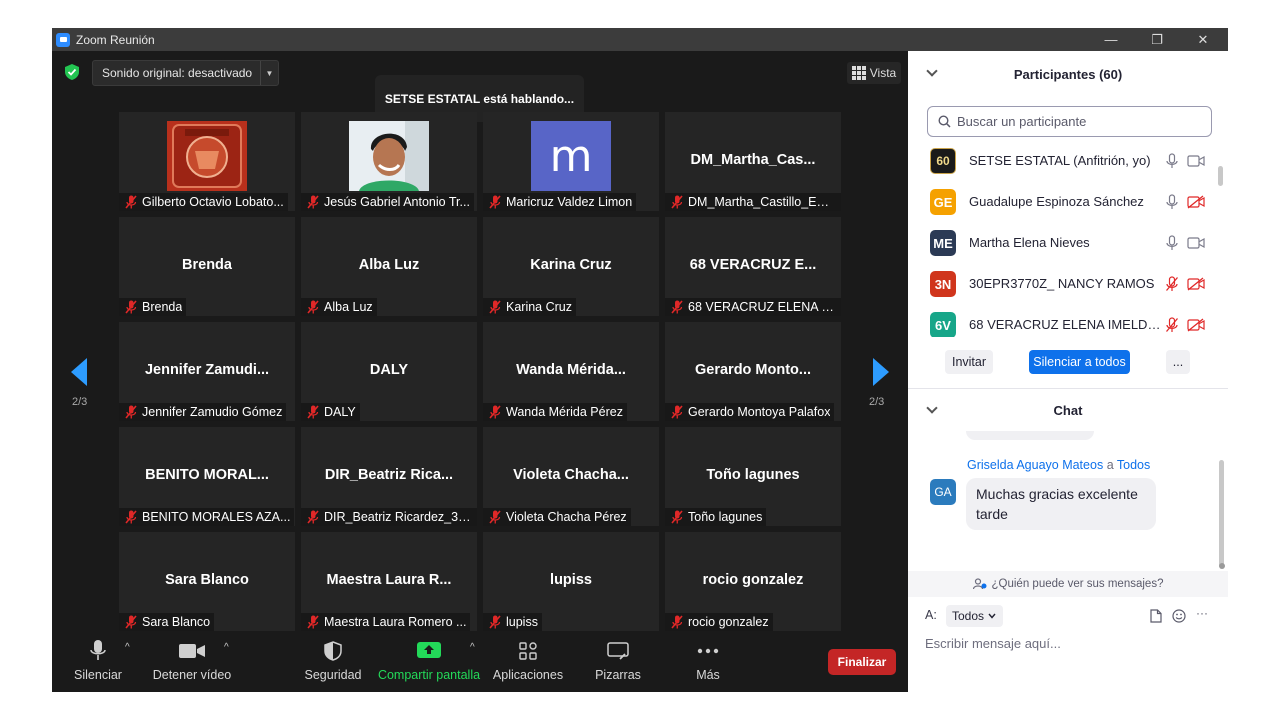  What do you see at coordinates (1156, 616) in the screenshot?
I see `file-icon` at bounding box center [1156, 616].